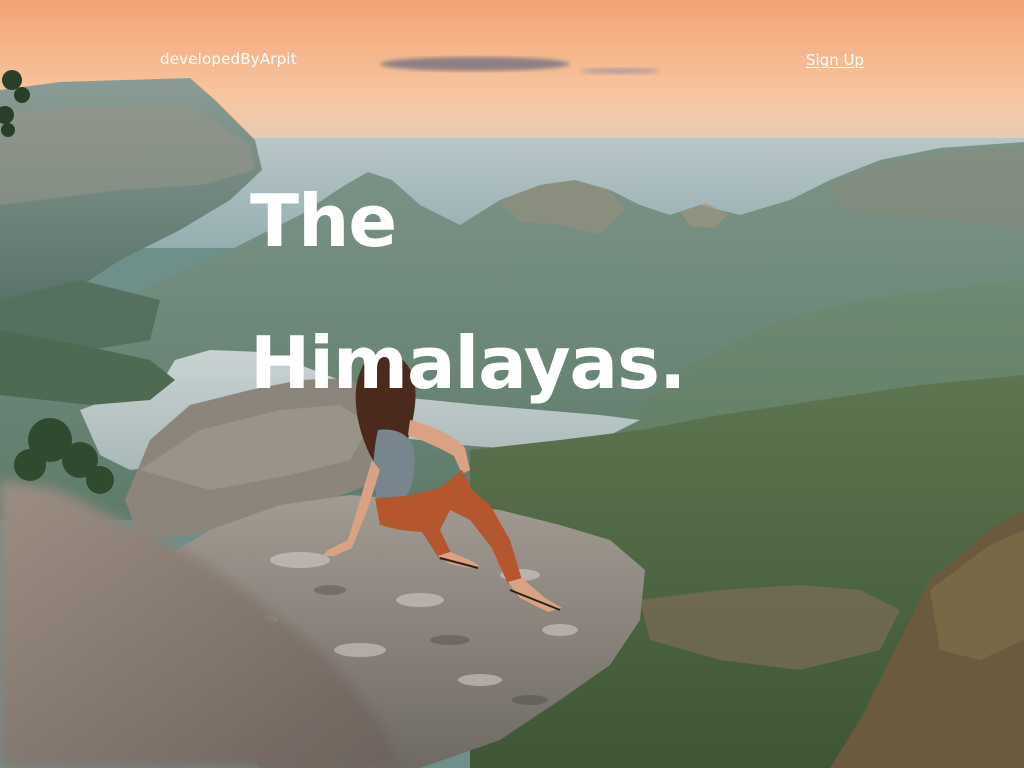 Image resolution: width=1024 pixels, height=768 pixels. I want to click on hero-heading-line-1: The, so click(323, 221).